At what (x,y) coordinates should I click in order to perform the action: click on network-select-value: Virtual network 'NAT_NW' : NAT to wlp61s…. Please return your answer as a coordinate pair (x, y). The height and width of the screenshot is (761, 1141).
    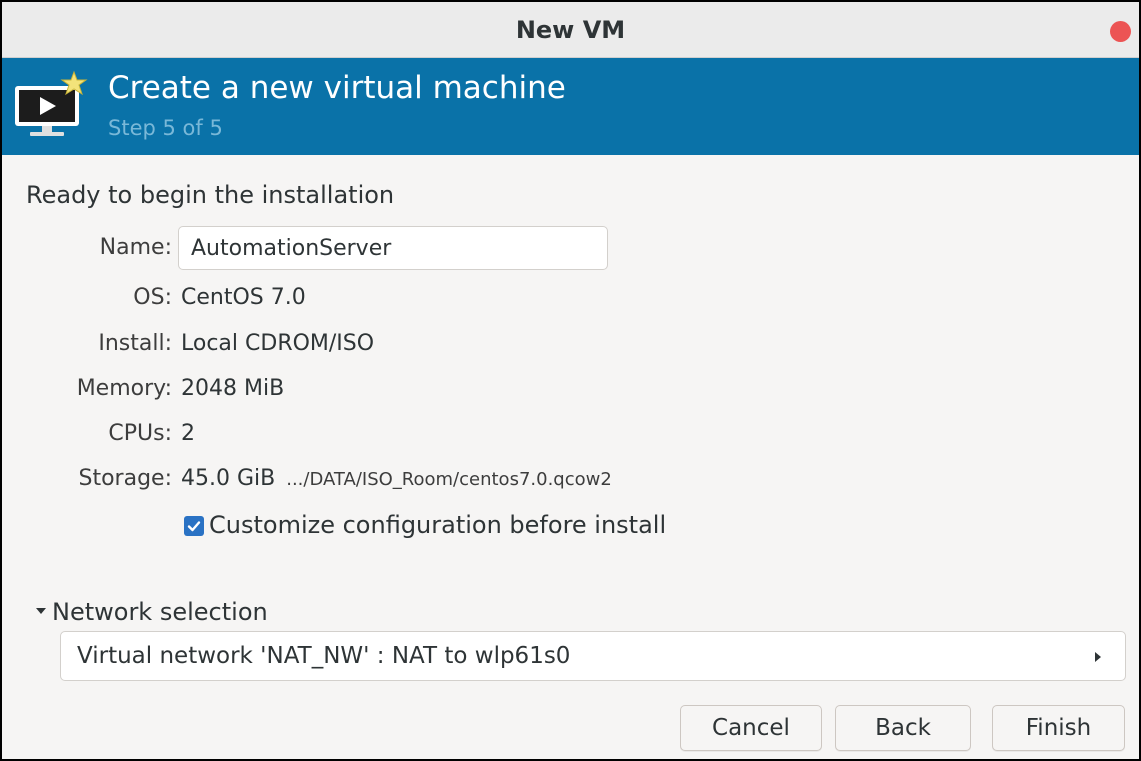
    Looking at the image, I should click on (324, 656).